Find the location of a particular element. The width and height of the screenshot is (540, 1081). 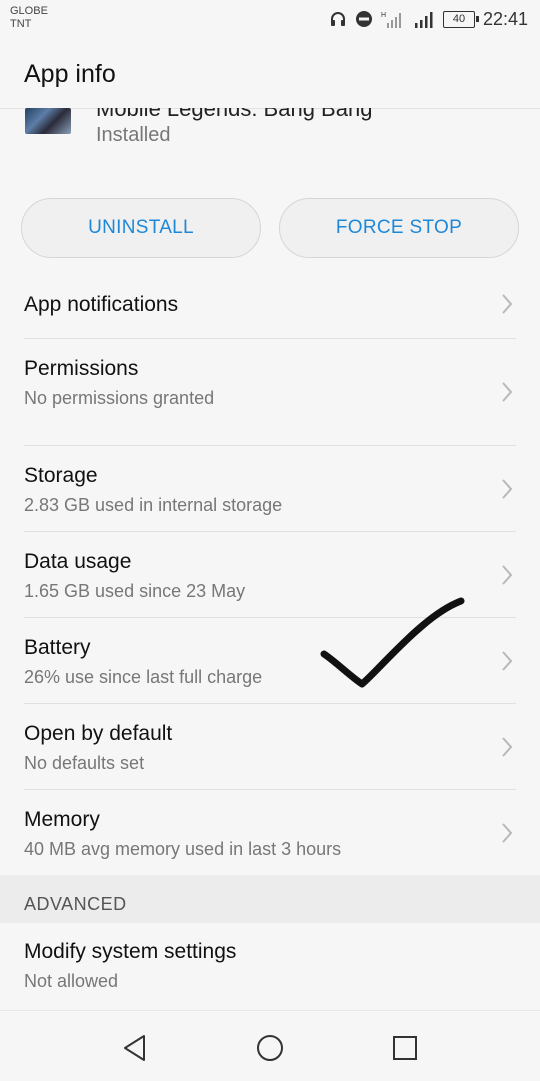

battery-level: 40 is located at coordinates (459, 19).